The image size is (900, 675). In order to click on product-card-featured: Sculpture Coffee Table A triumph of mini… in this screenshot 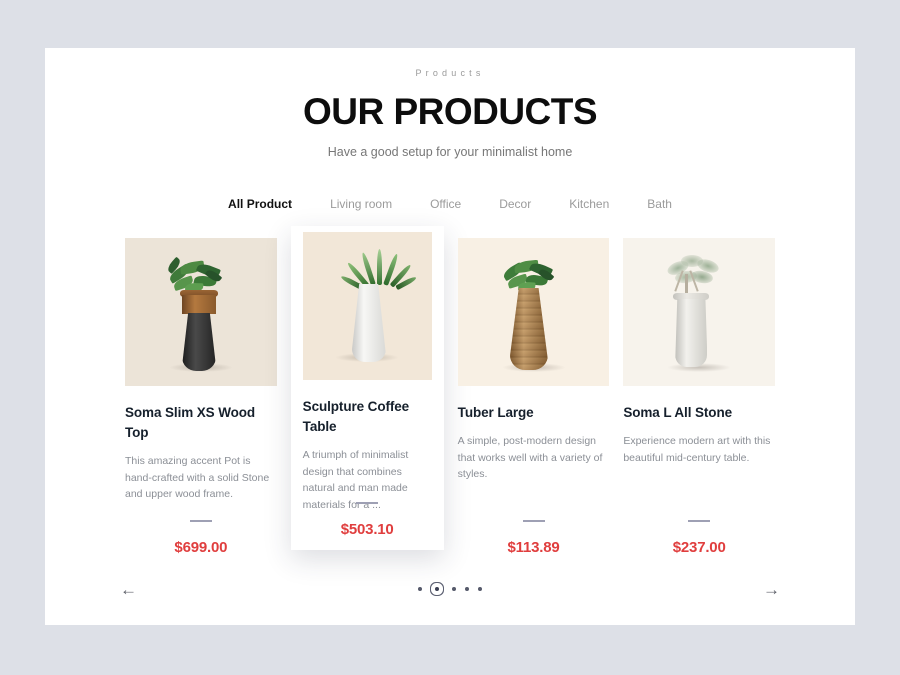, I will do `click(367, 388)`.